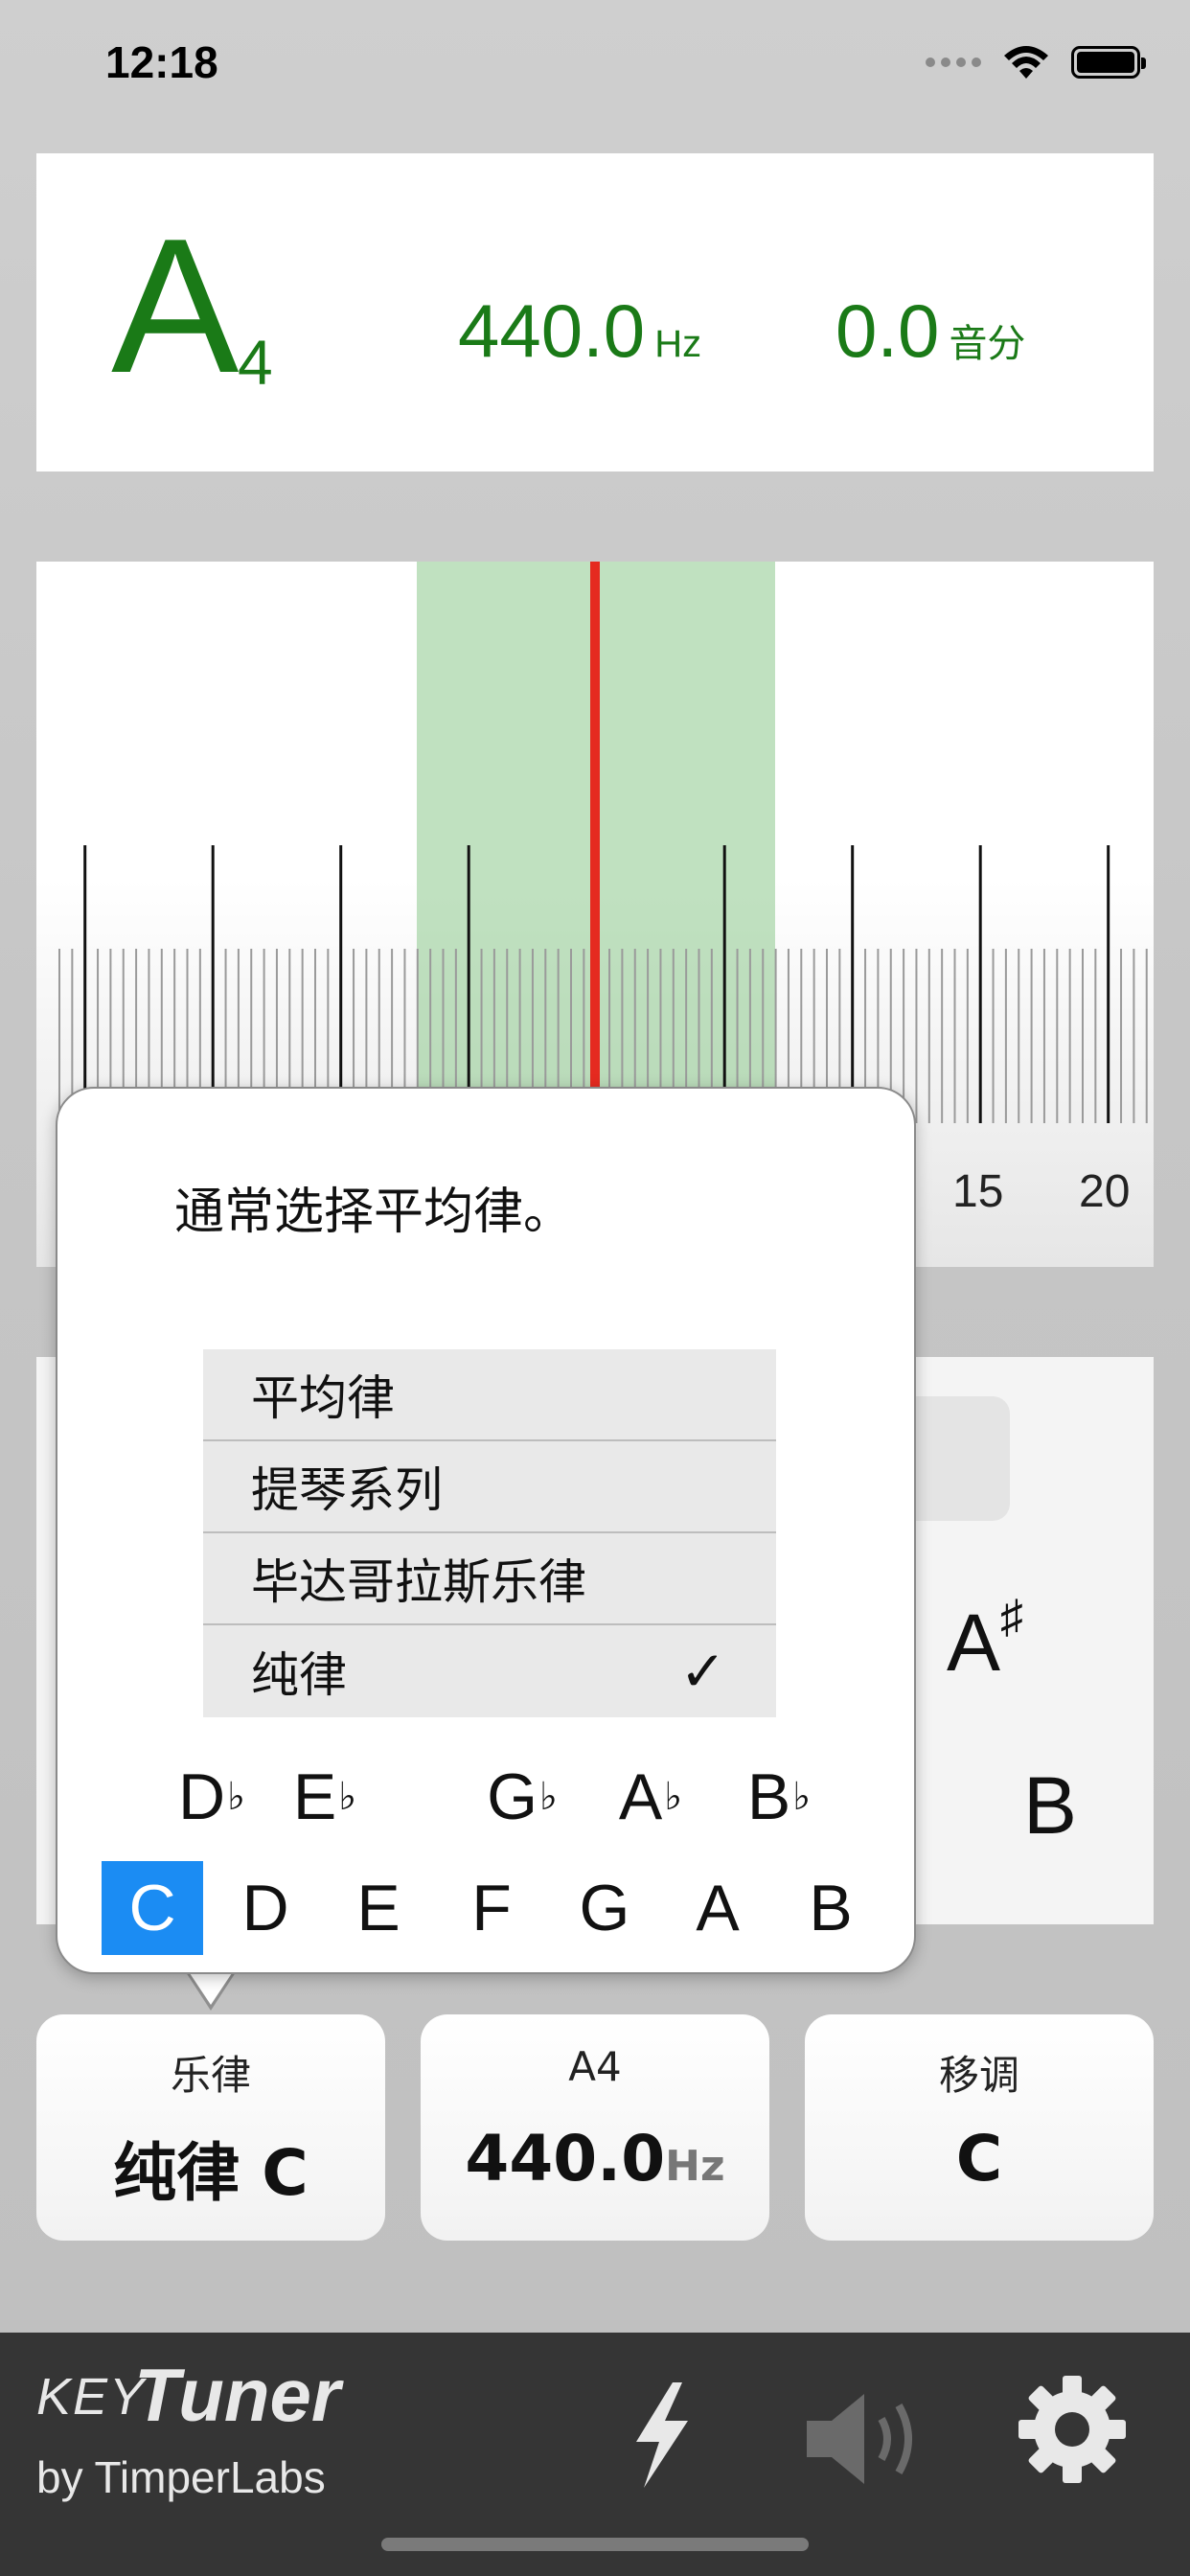 The image size is (1190, 2576). Describe the element at coordinates (91, 2397) in the screenshot. I see `brand-key: KEY` at that location.